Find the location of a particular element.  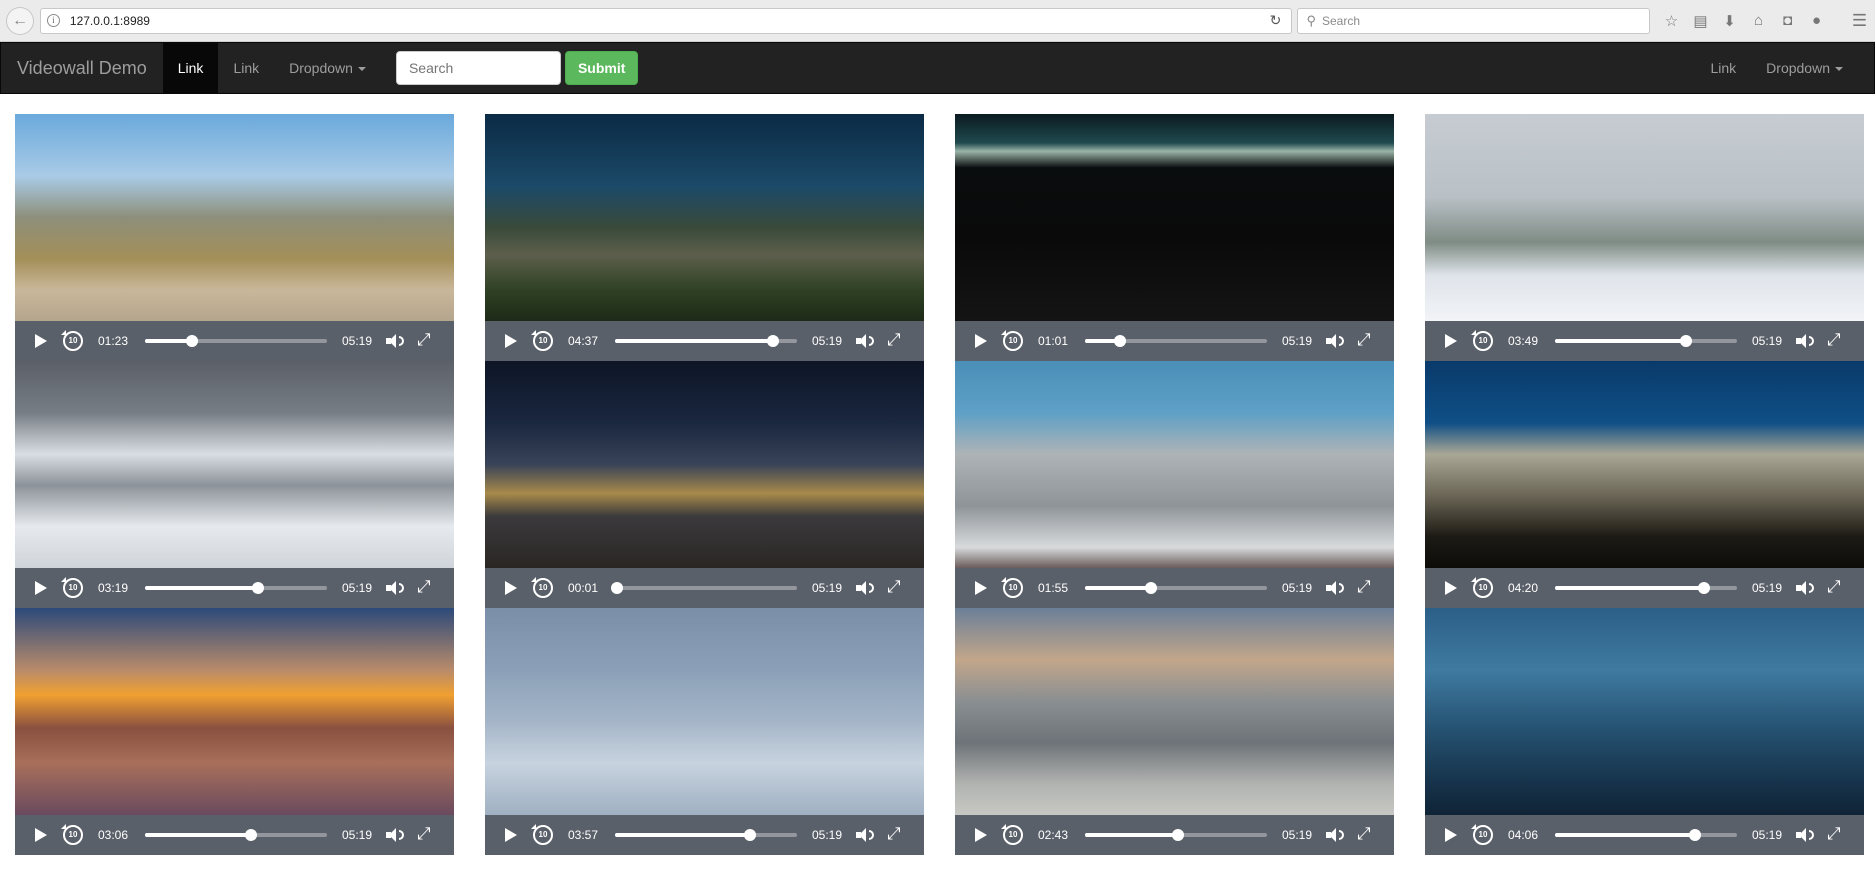

video-player: 10 03:57 05:19 is located at coordinates (704, 731).